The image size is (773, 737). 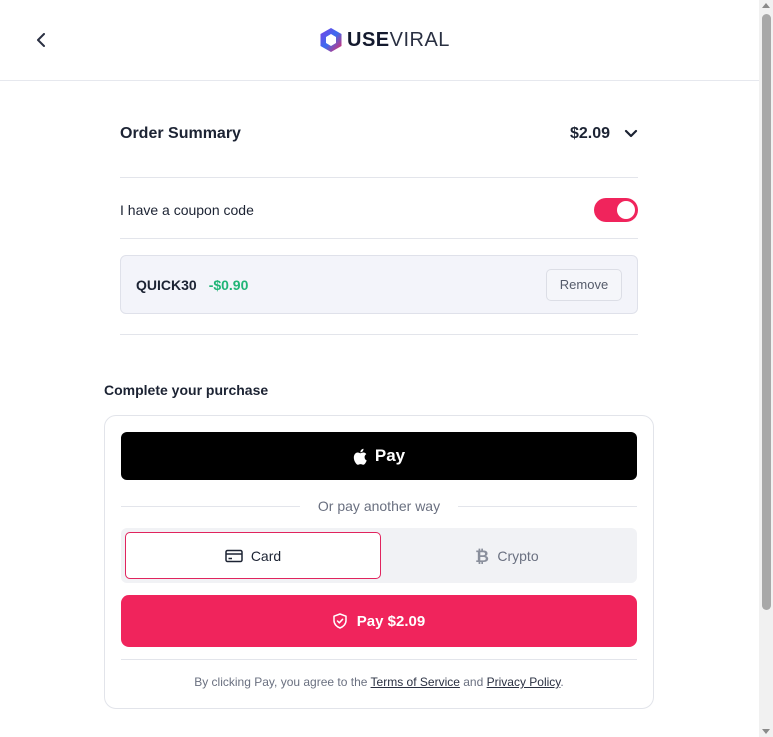 What do you see at coordinates (166, 284) in the screenshot?
I see `coupon-code: QUICK30` at bounding box center [166, 284].